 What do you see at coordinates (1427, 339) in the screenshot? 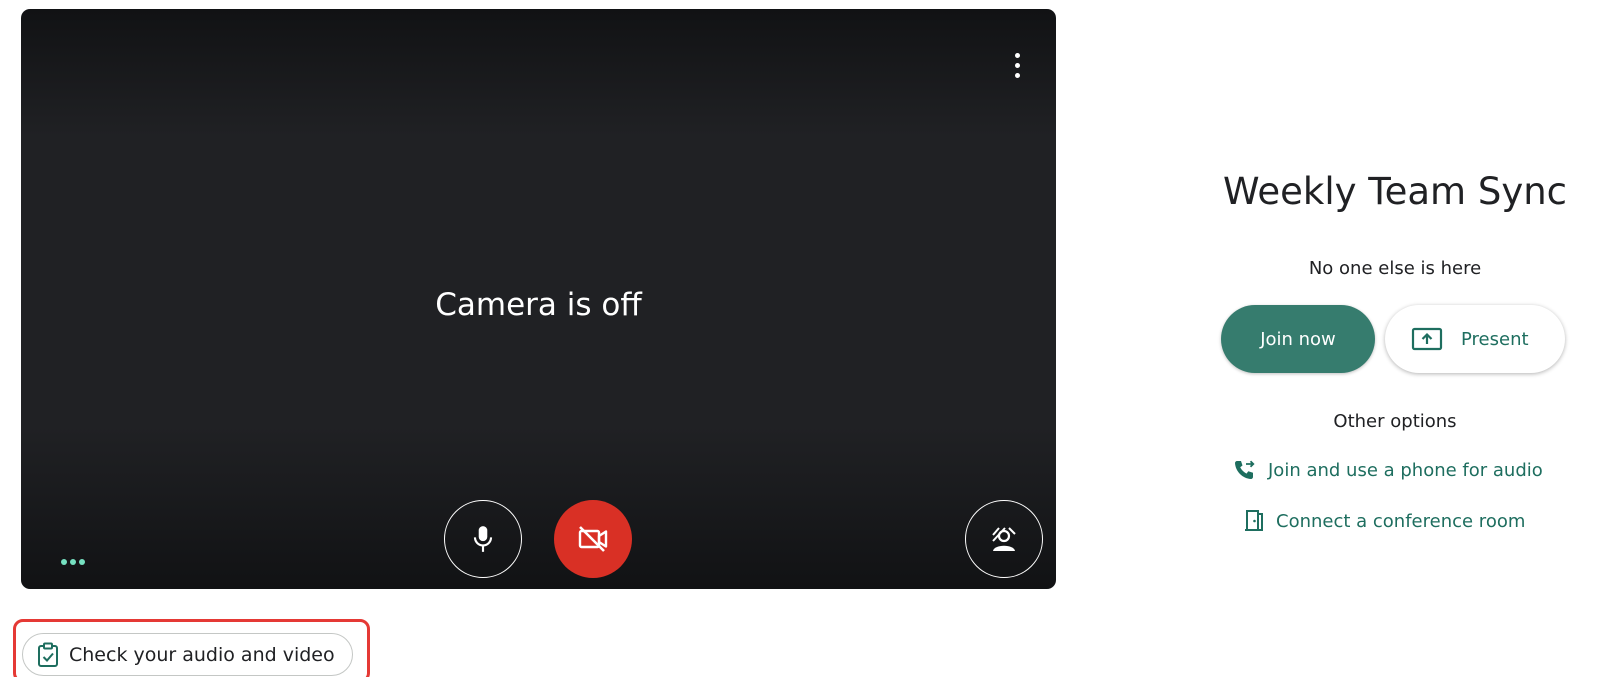
I see `present-to-all-icon` at bounding box center [1427, 339].